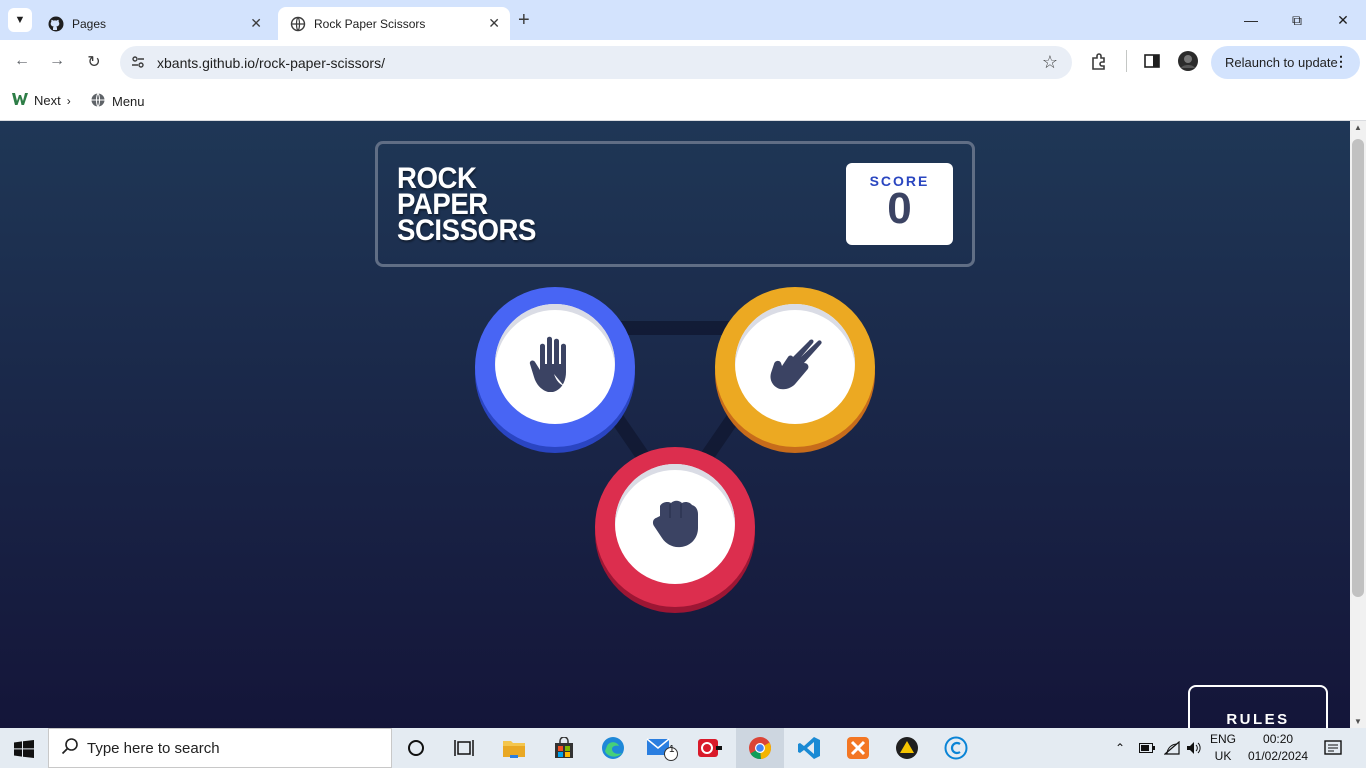 This screenshot has height=768, width=1366. Describe the element at coordinates (20, 20) in the screenshot. I see `tab-search-button: ▼` at that location.